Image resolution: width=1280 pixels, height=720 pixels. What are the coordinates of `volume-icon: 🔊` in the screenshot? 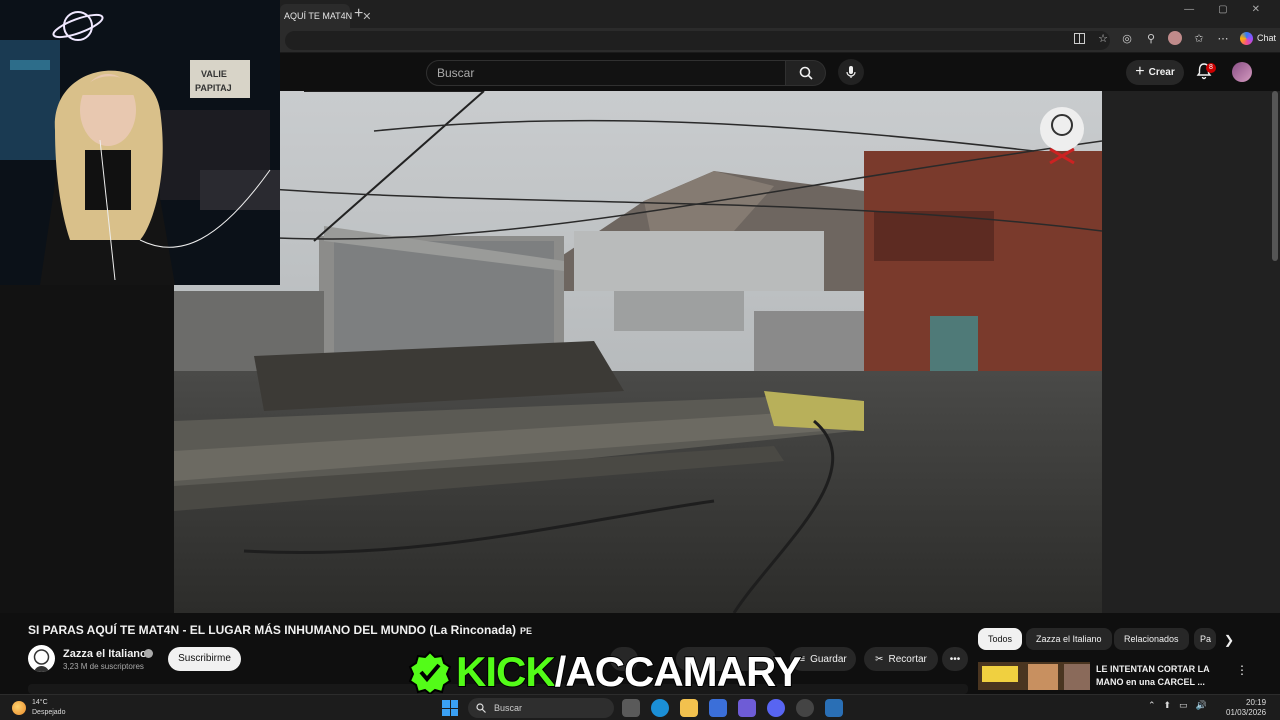 It's located at (1201, 705).